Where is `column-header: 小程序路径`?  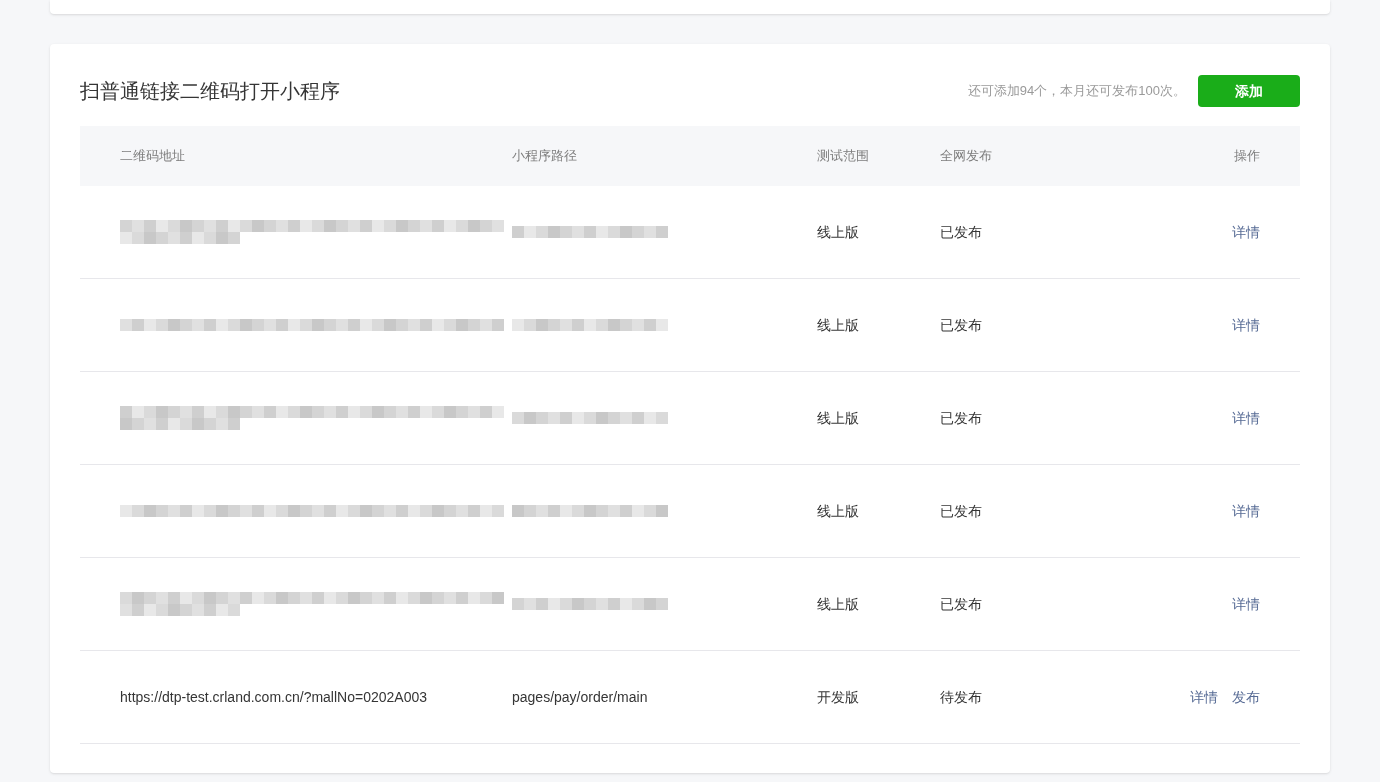
column-header: 小程序路径 is located at coordinates (545, 156).